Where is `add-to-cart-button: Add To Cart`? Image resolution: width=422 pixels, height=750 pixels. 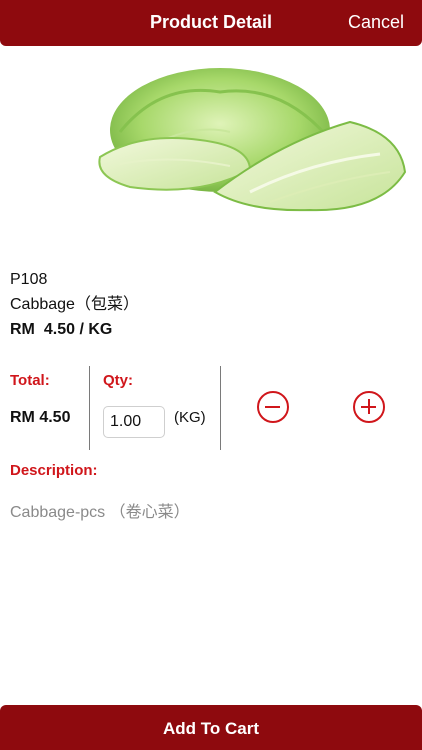
add-to-cart-button: Add To Cart is located at coordinates (211, 727).